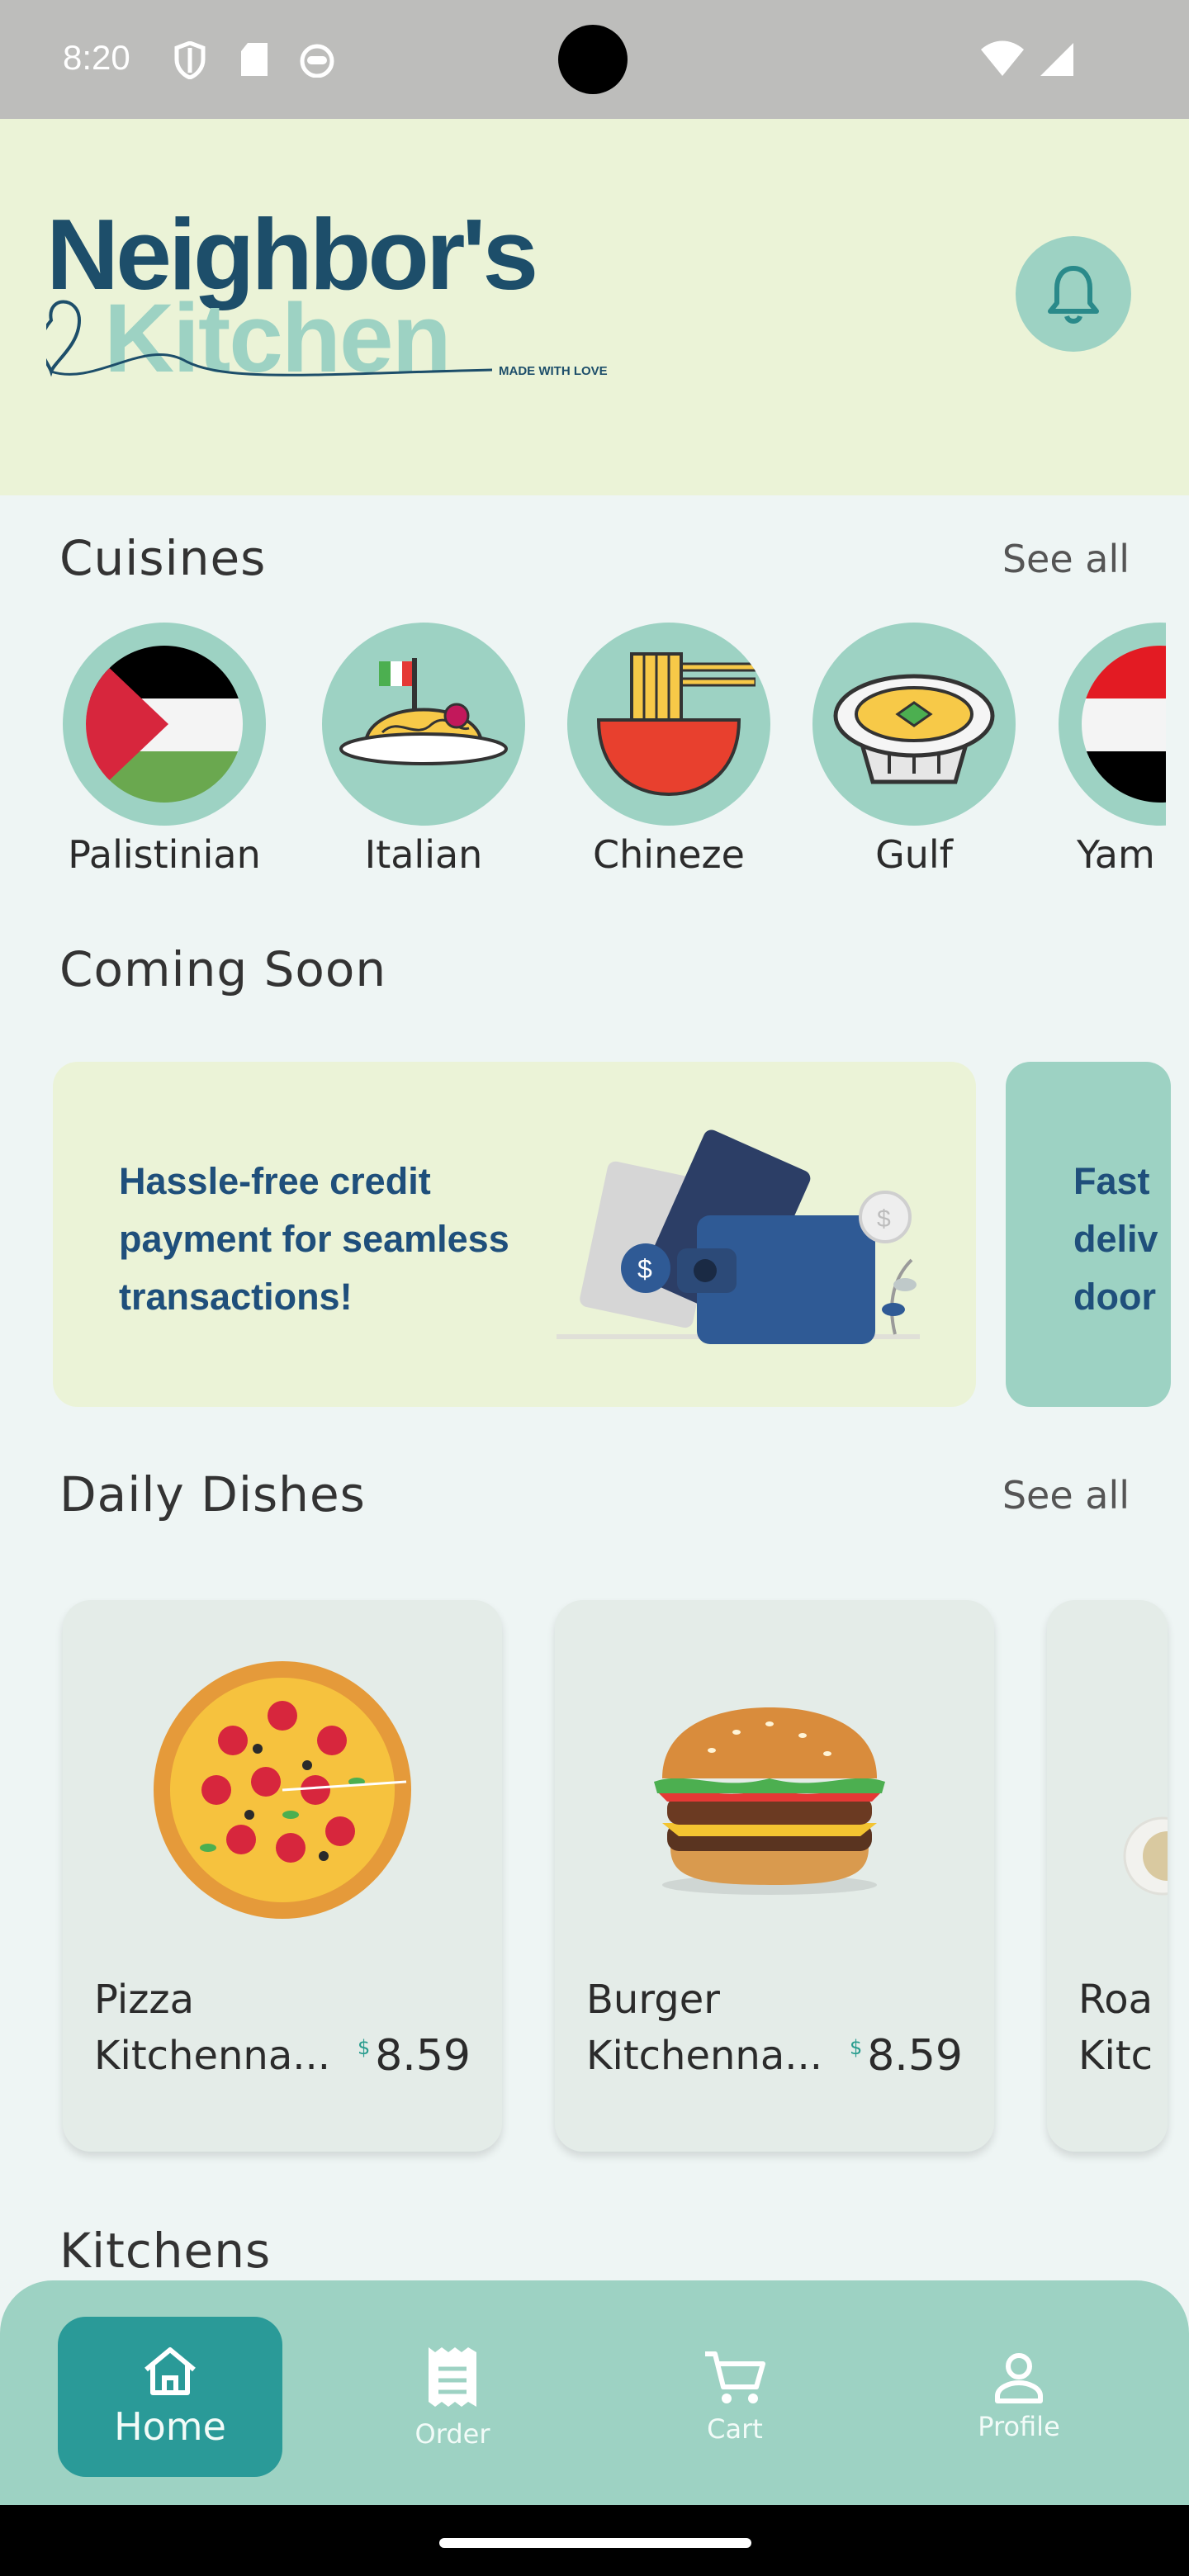 The height and width of the screenshot is (2576, 1189). I want to click on nav-label: Order, so click(452, 2434).